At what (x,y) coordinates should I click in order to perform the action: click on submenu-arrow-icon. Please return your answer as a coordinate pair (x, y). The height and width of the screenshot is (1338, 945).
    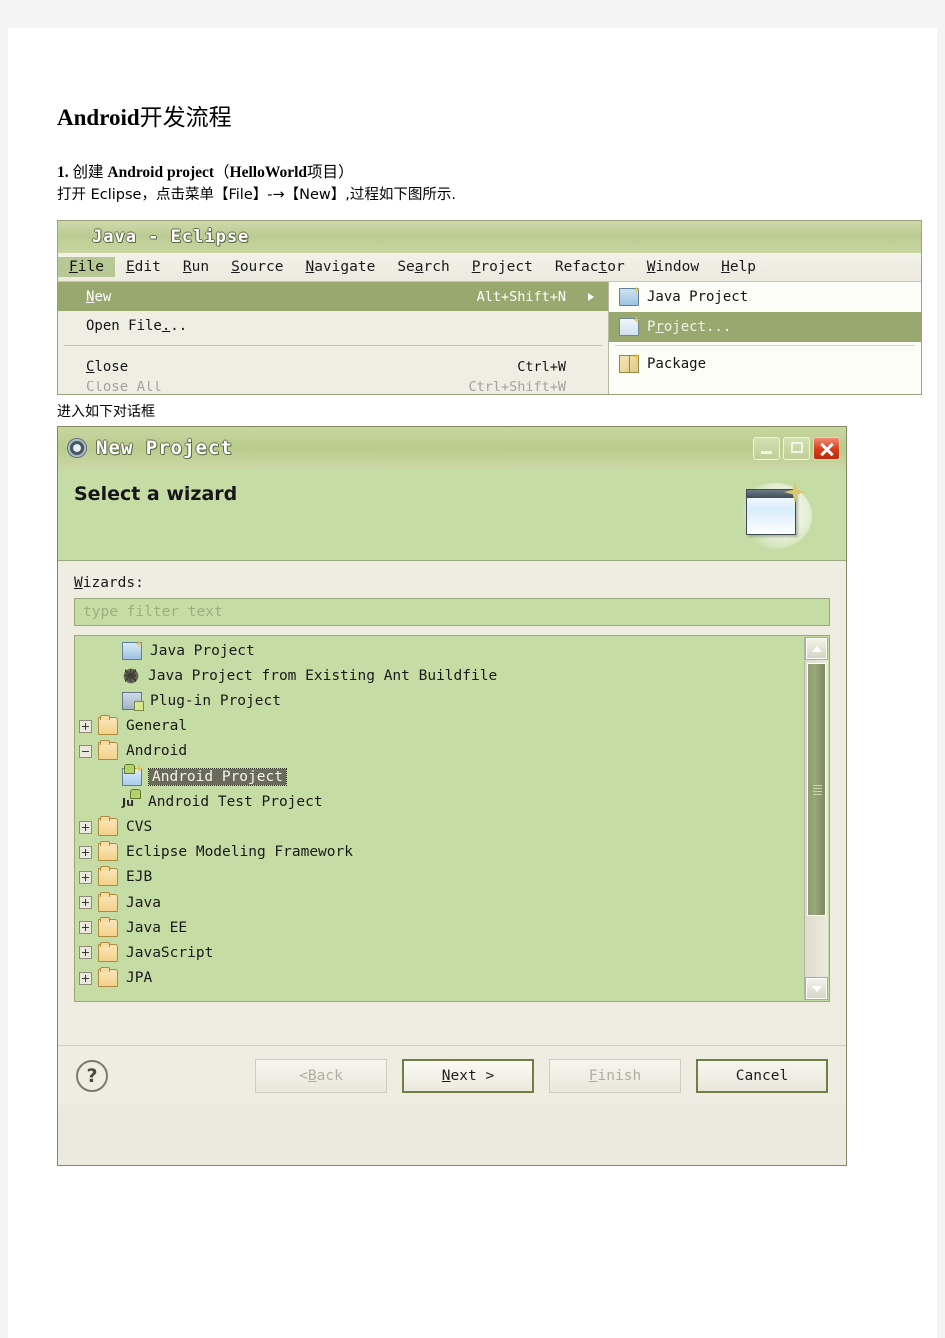
    Looking at the image, I should click on (591, 296).